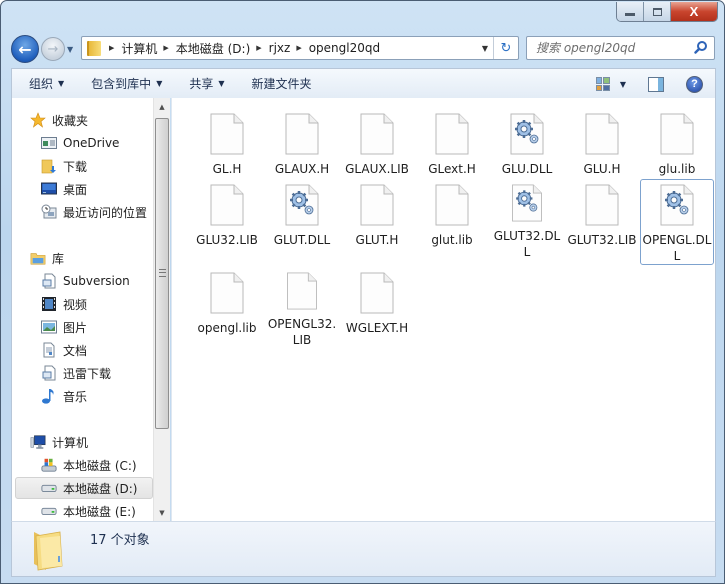 Image resolution: width=725 pixels, height=584 pixels. What do you see at coordinates (282, 84) in the screenshot?
I see `toolbar-button-3: 新建文件夹` at bounding box center [282, 84].